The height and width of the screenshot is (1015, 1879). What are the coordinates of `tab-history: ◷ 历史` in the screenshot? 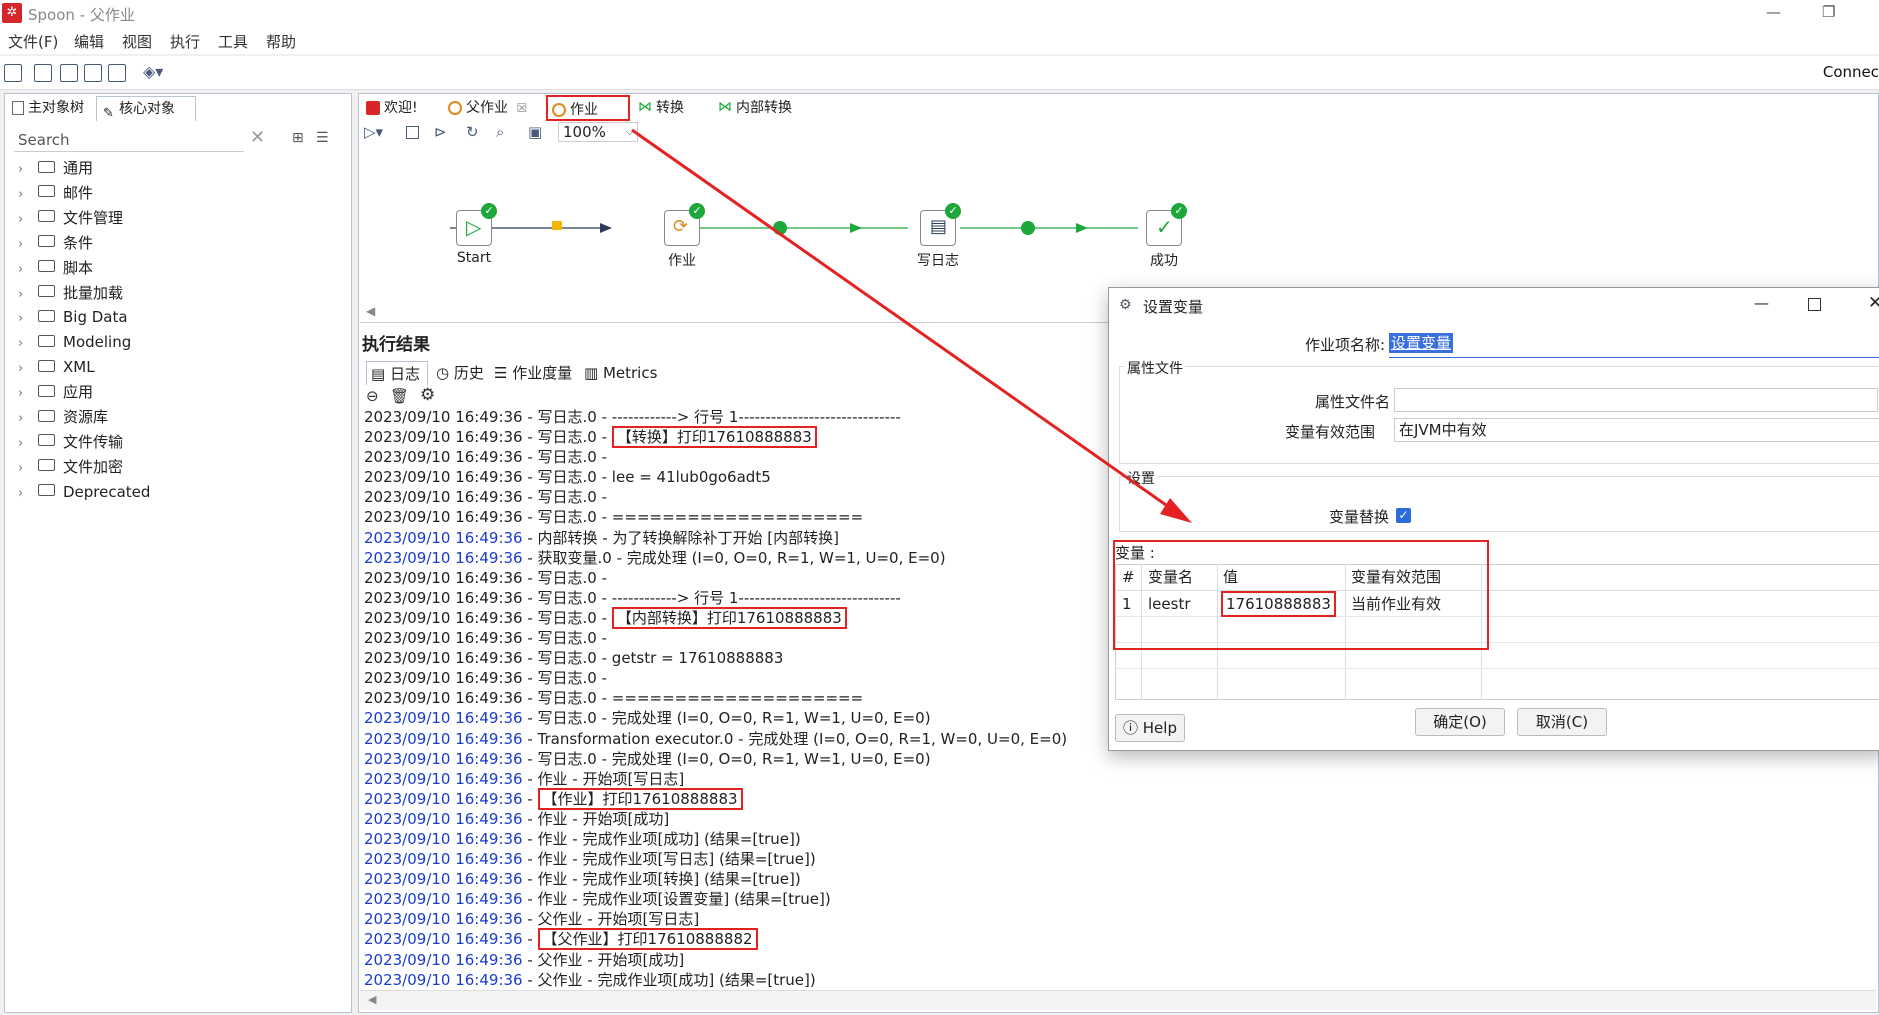 It's located at (460, 373).